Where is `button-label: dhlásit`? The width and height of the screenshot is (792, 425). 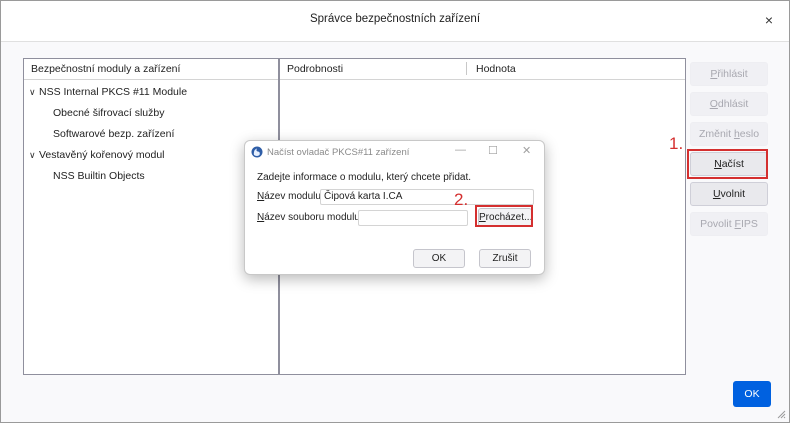
button-label: dhlásit is located at coordinates (733, 104).